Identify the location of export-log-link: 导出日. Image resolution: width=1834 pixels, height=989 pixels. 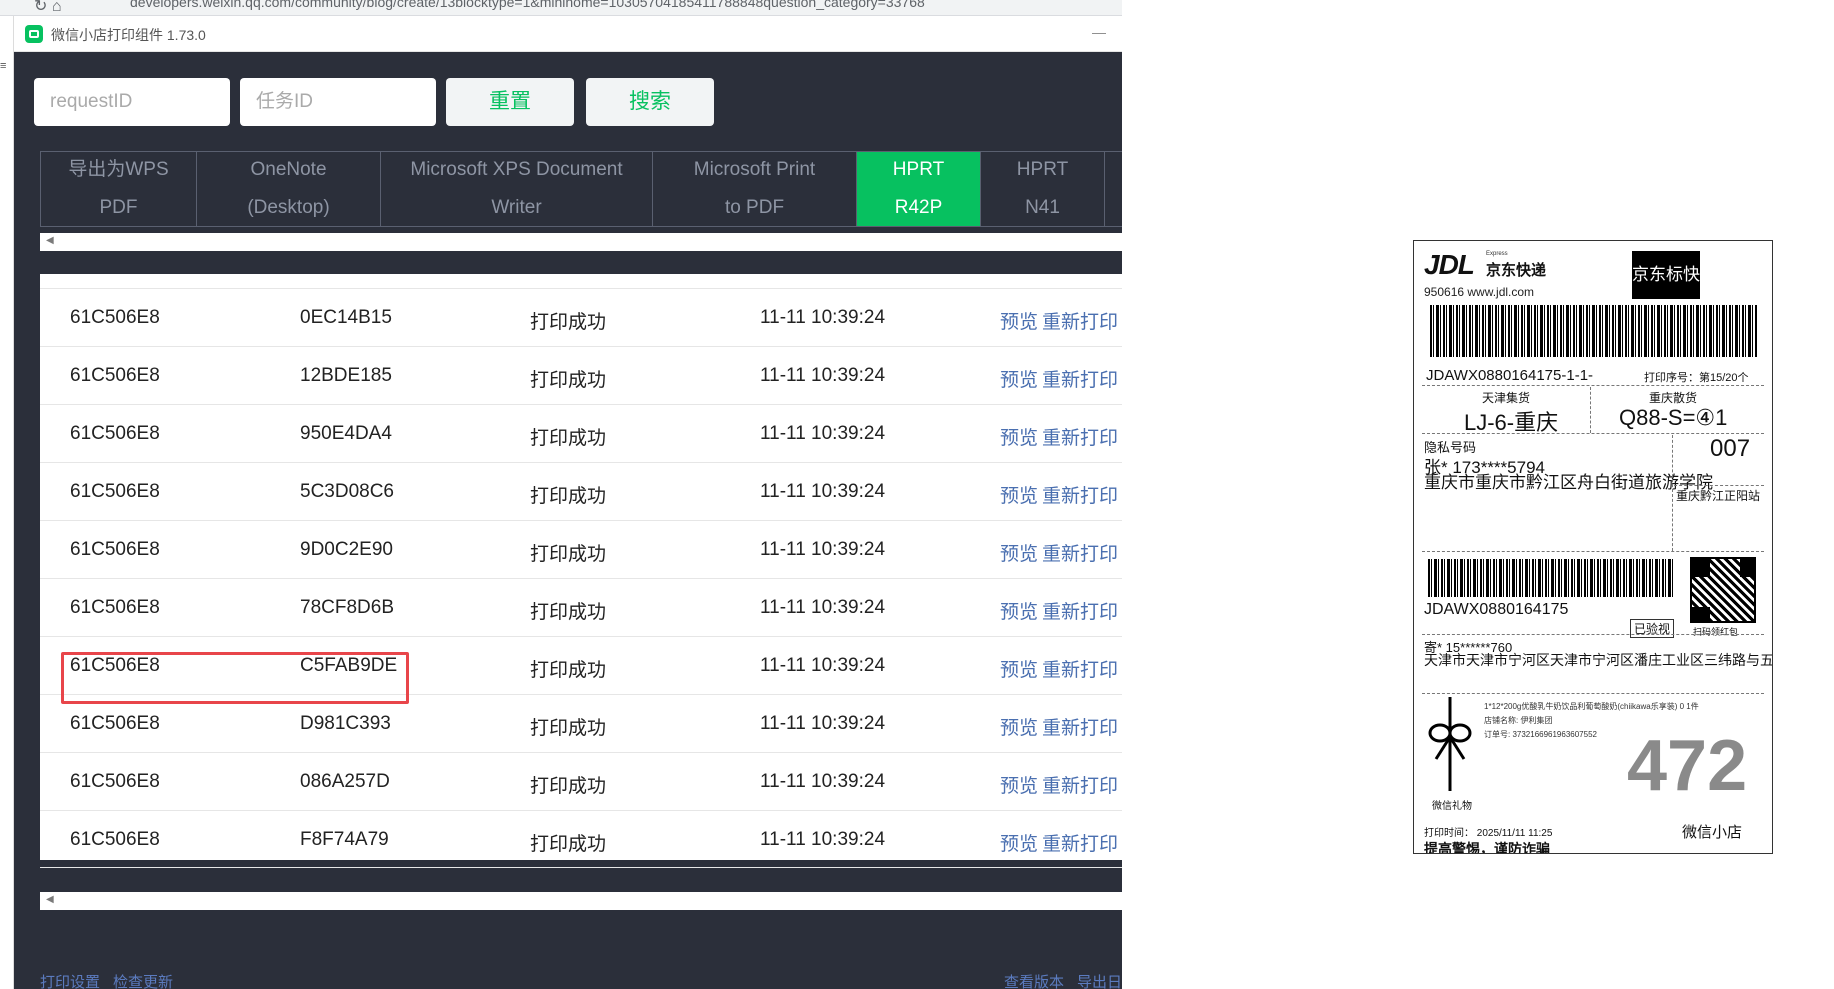
(1099, 980).